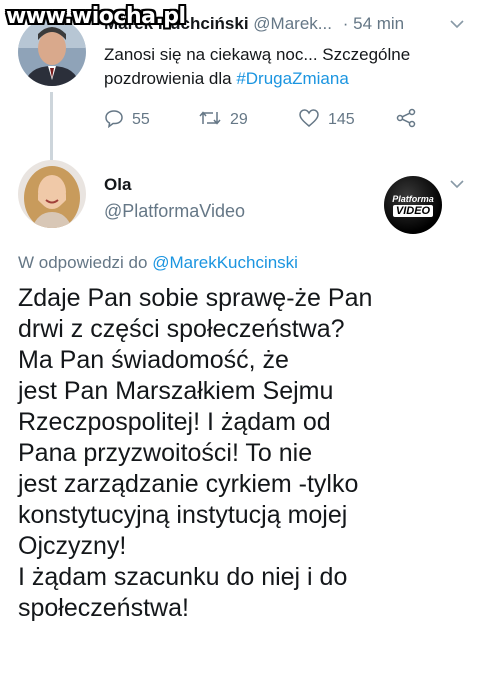 This screenshot has height=696, width=480. I want to click on body-line: jest Pan Marszałkiem Sejmu, so click(176, 391).